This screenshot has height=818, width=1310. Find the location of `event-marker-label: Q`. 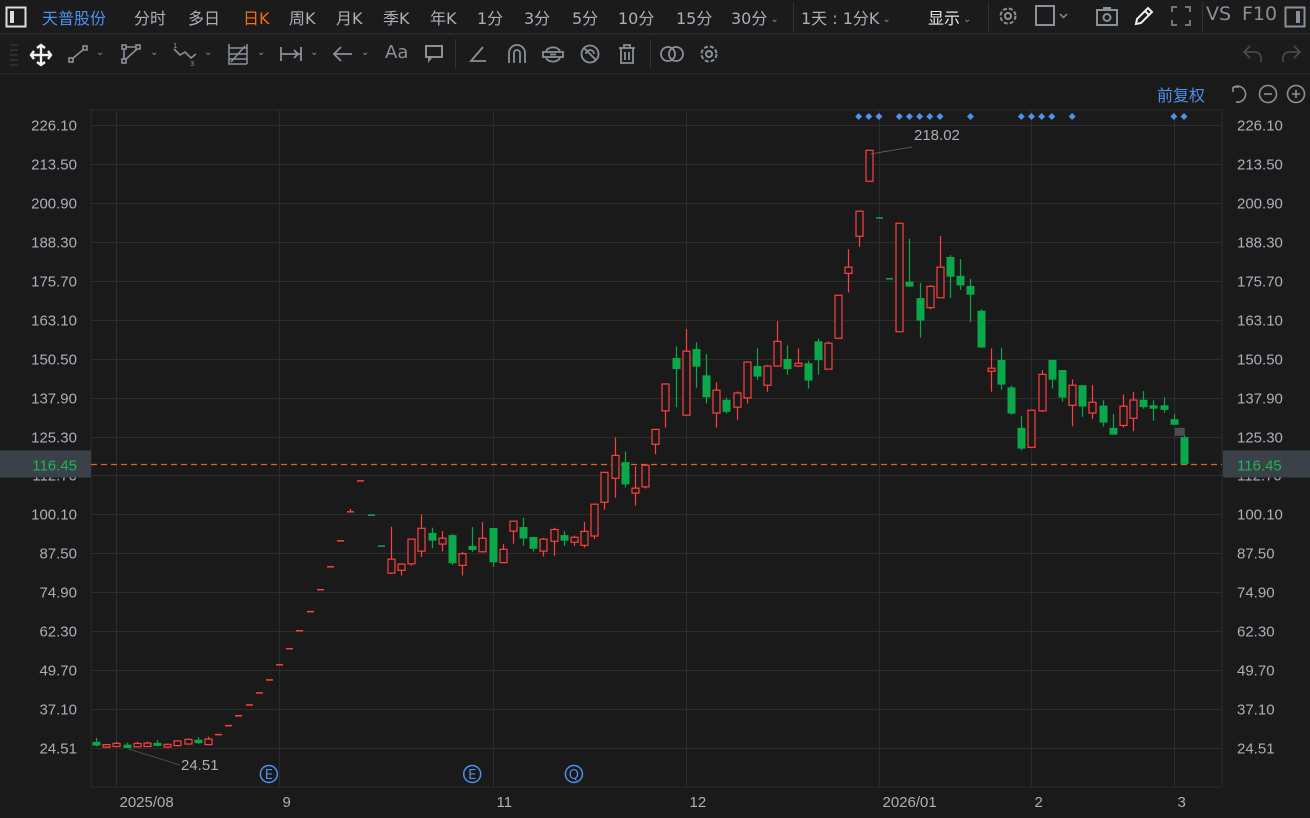

event-marker-label: Q is located at coordinates (574, 775).